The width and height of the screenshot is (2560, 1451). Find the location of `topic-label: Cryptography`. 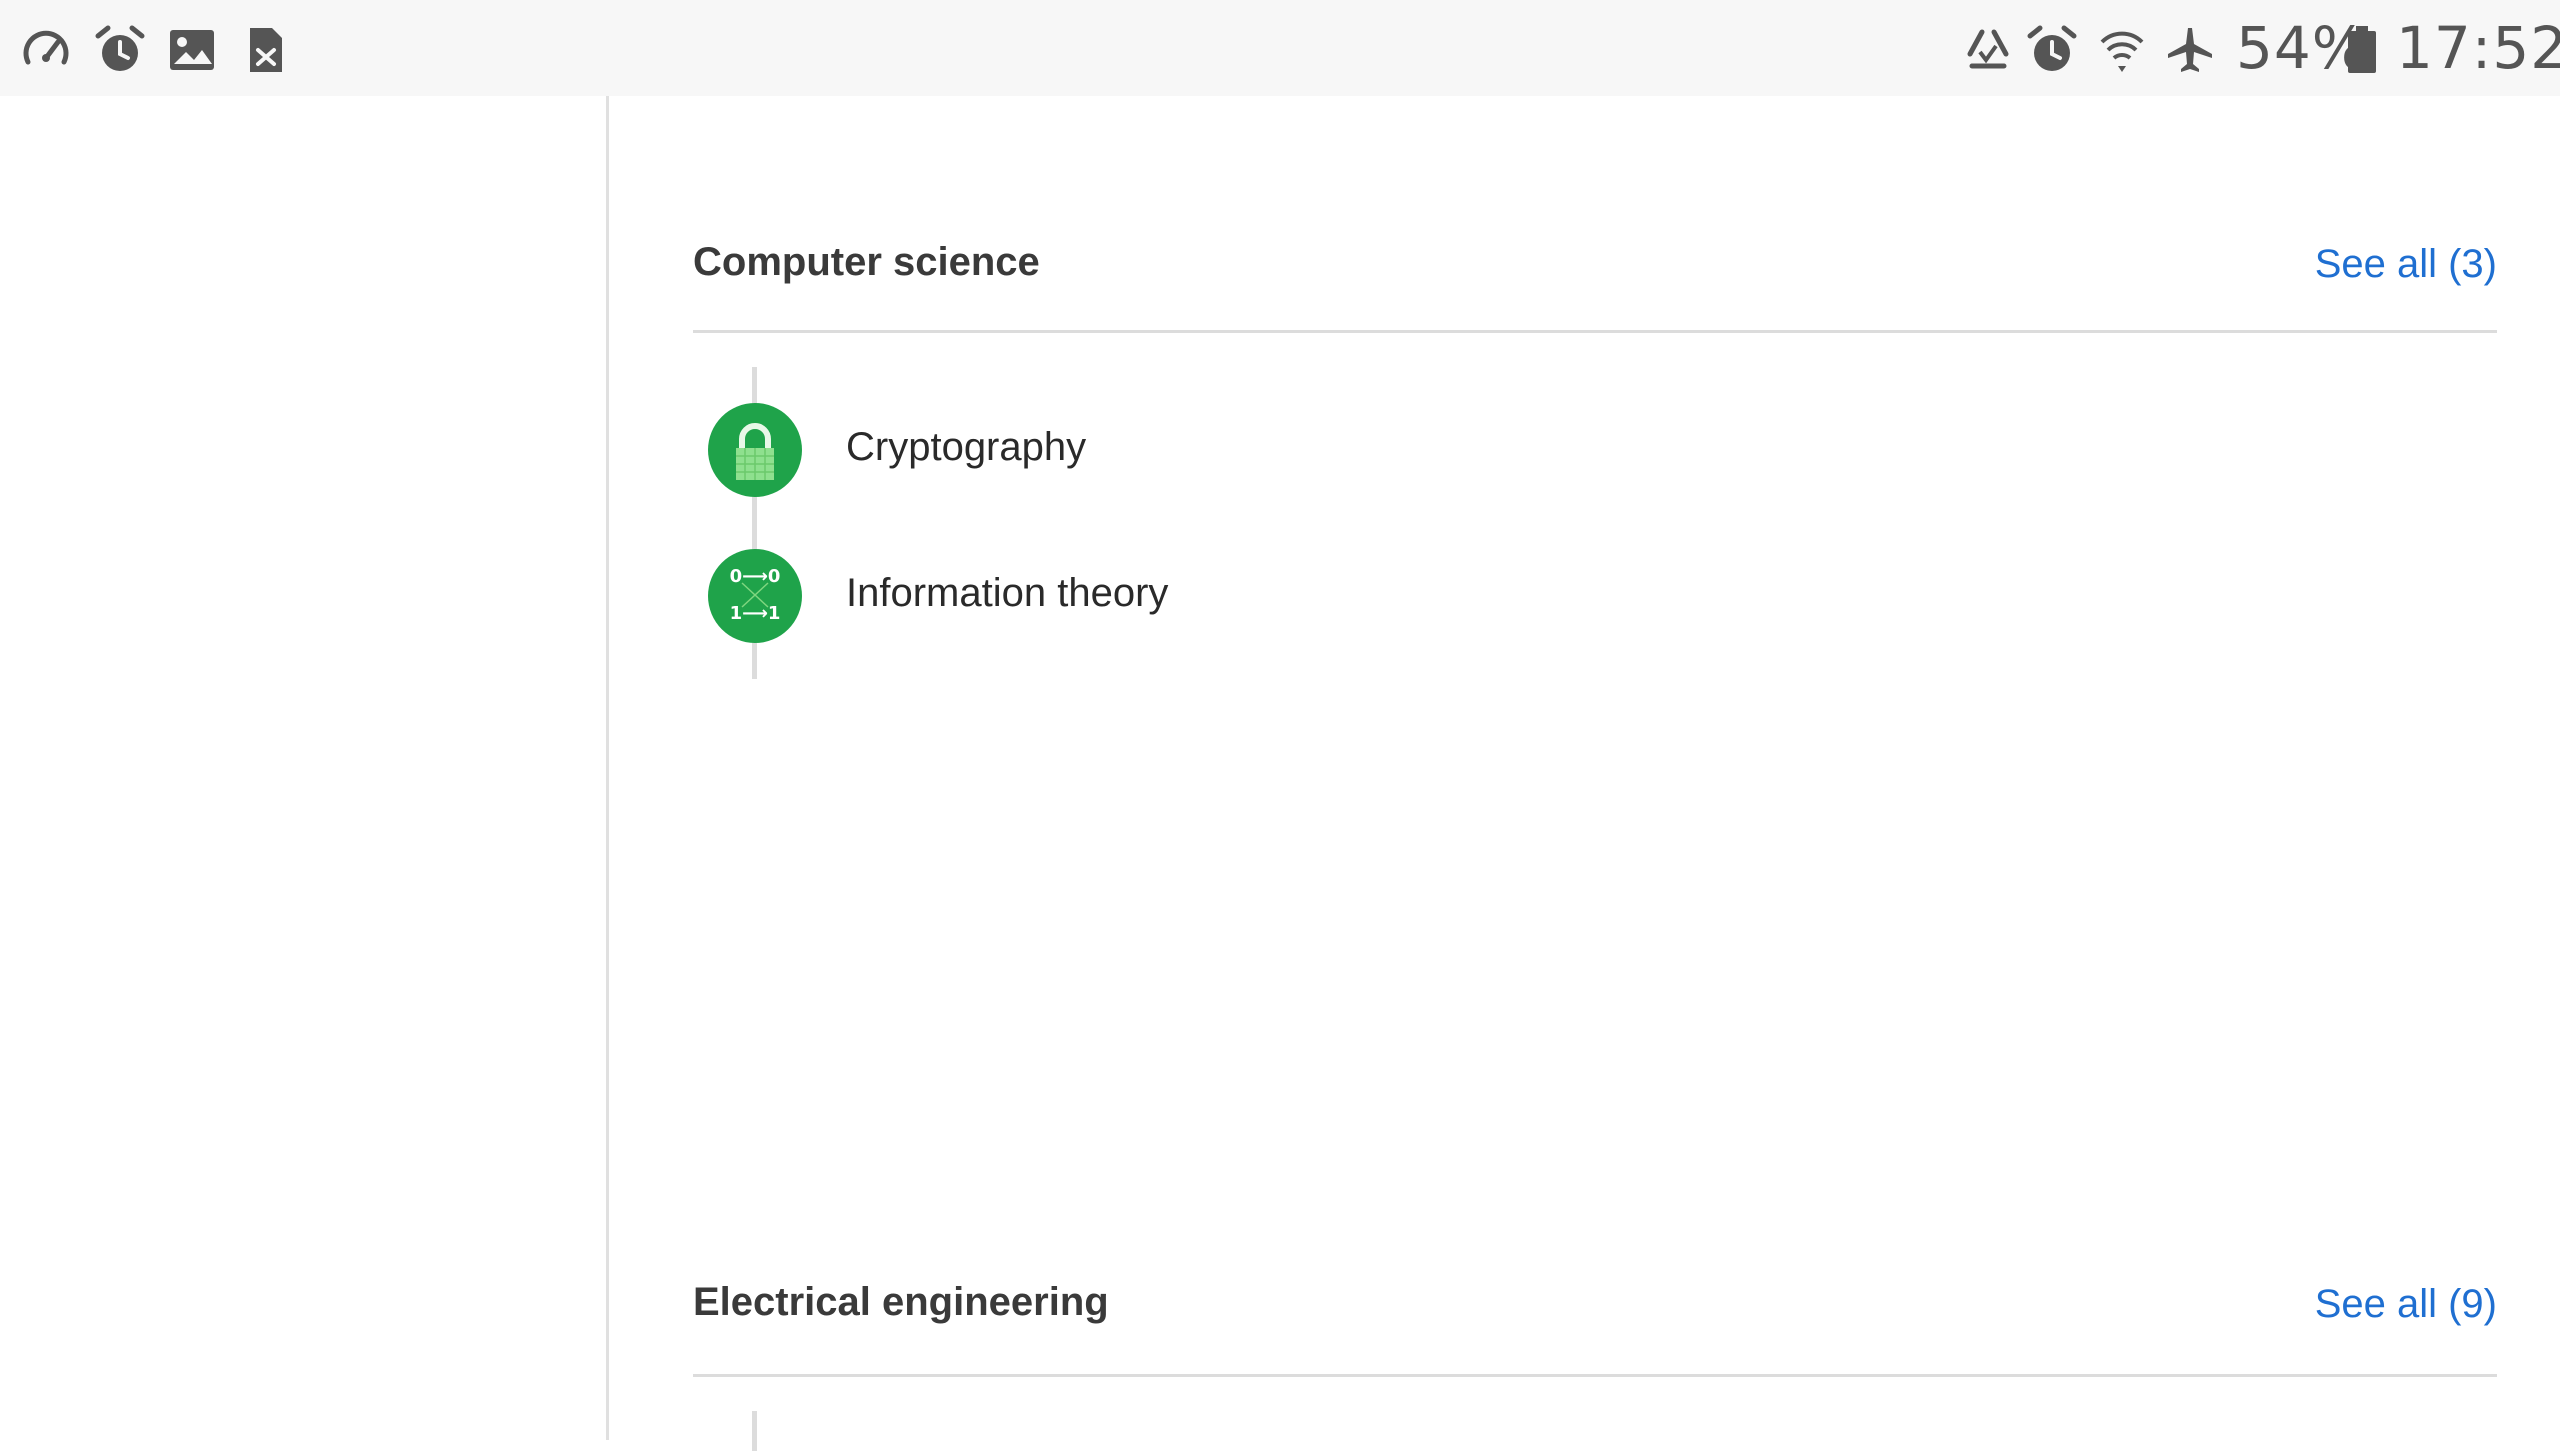

topic-label: Cryptography is located at coordinates (966, 447).